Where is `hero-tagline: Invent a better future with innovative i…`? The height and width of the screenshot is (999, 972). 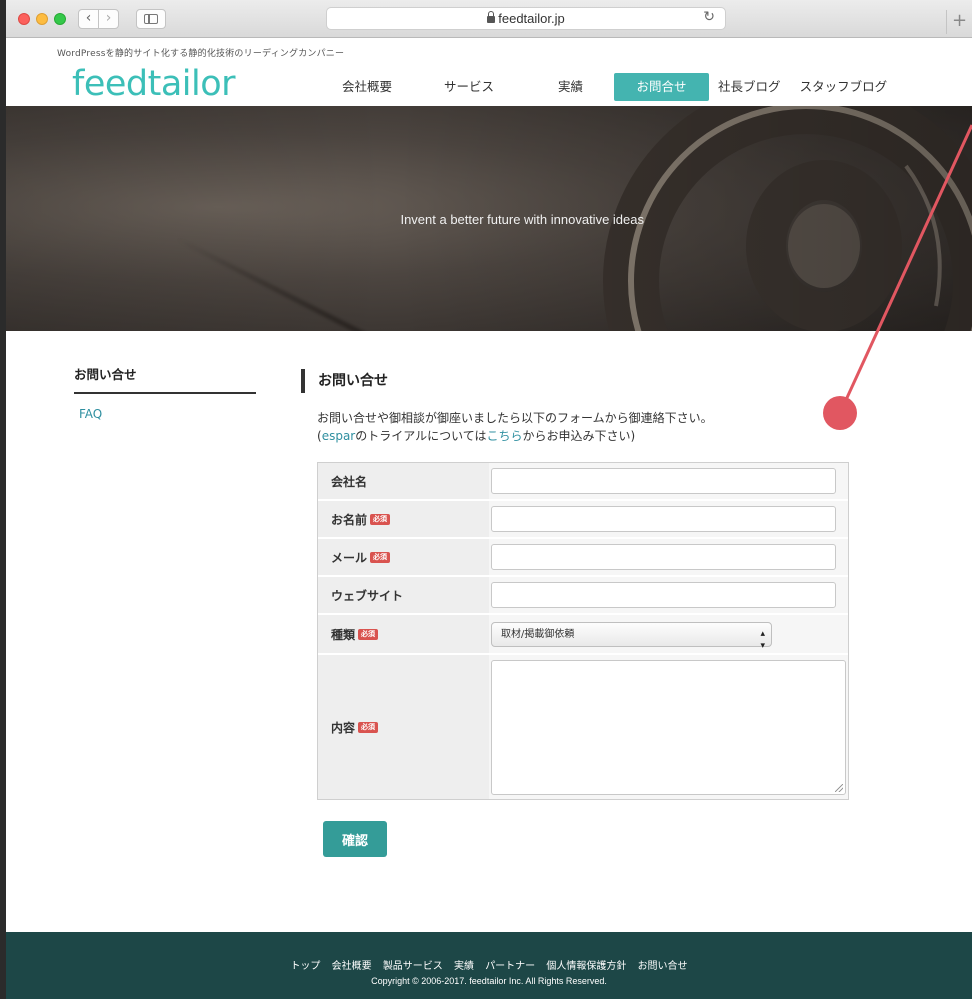 hero-tagline: Invent a better future with innovative i… is located at coordinates (522, 219).